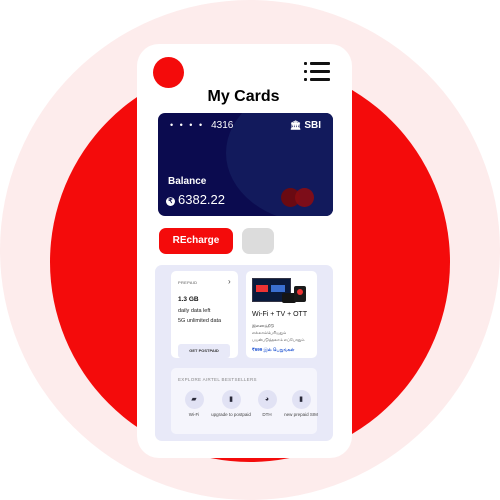 This screenshot has width=500, height=500. Describe the element at coordinates (196, 241) in the screenshot. I see `recharge-button: REcharge` at that location.